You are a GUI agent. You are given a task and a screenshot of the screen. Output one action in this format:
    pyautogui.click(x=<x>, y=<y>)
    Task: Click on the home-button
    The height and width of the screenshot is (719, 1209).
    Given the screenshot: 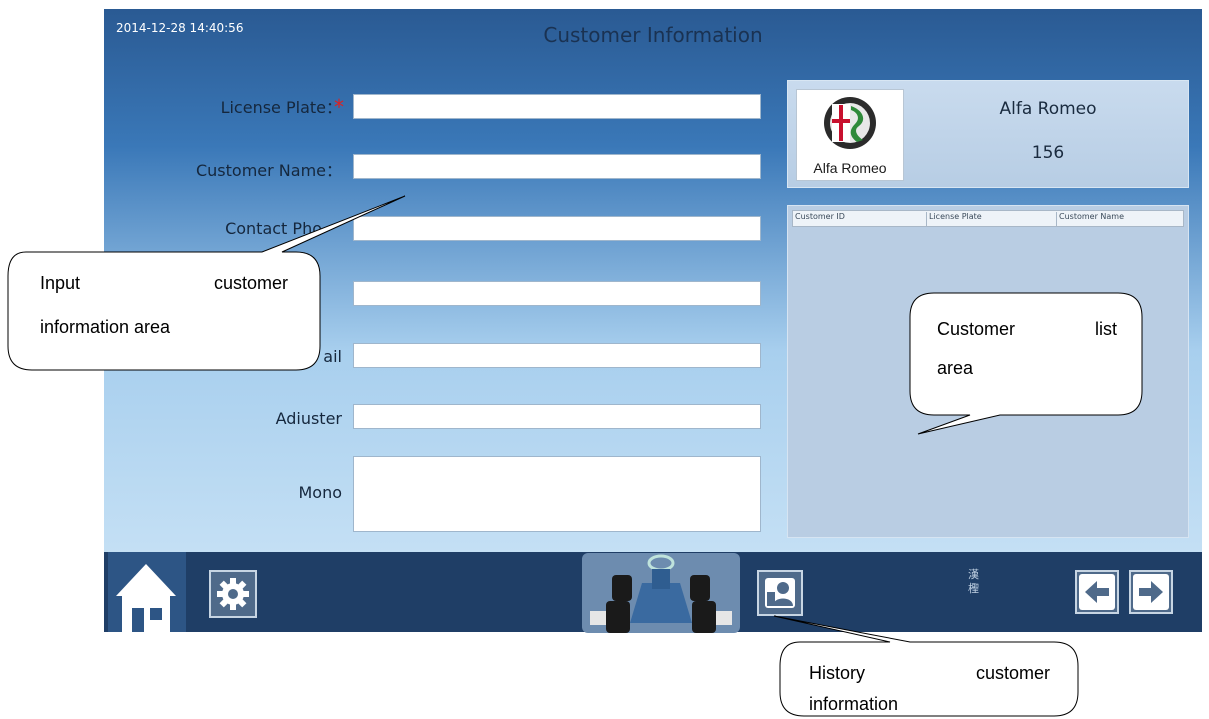 What is the action you would take?
    pyautogui.click(x=147, y=592)
    